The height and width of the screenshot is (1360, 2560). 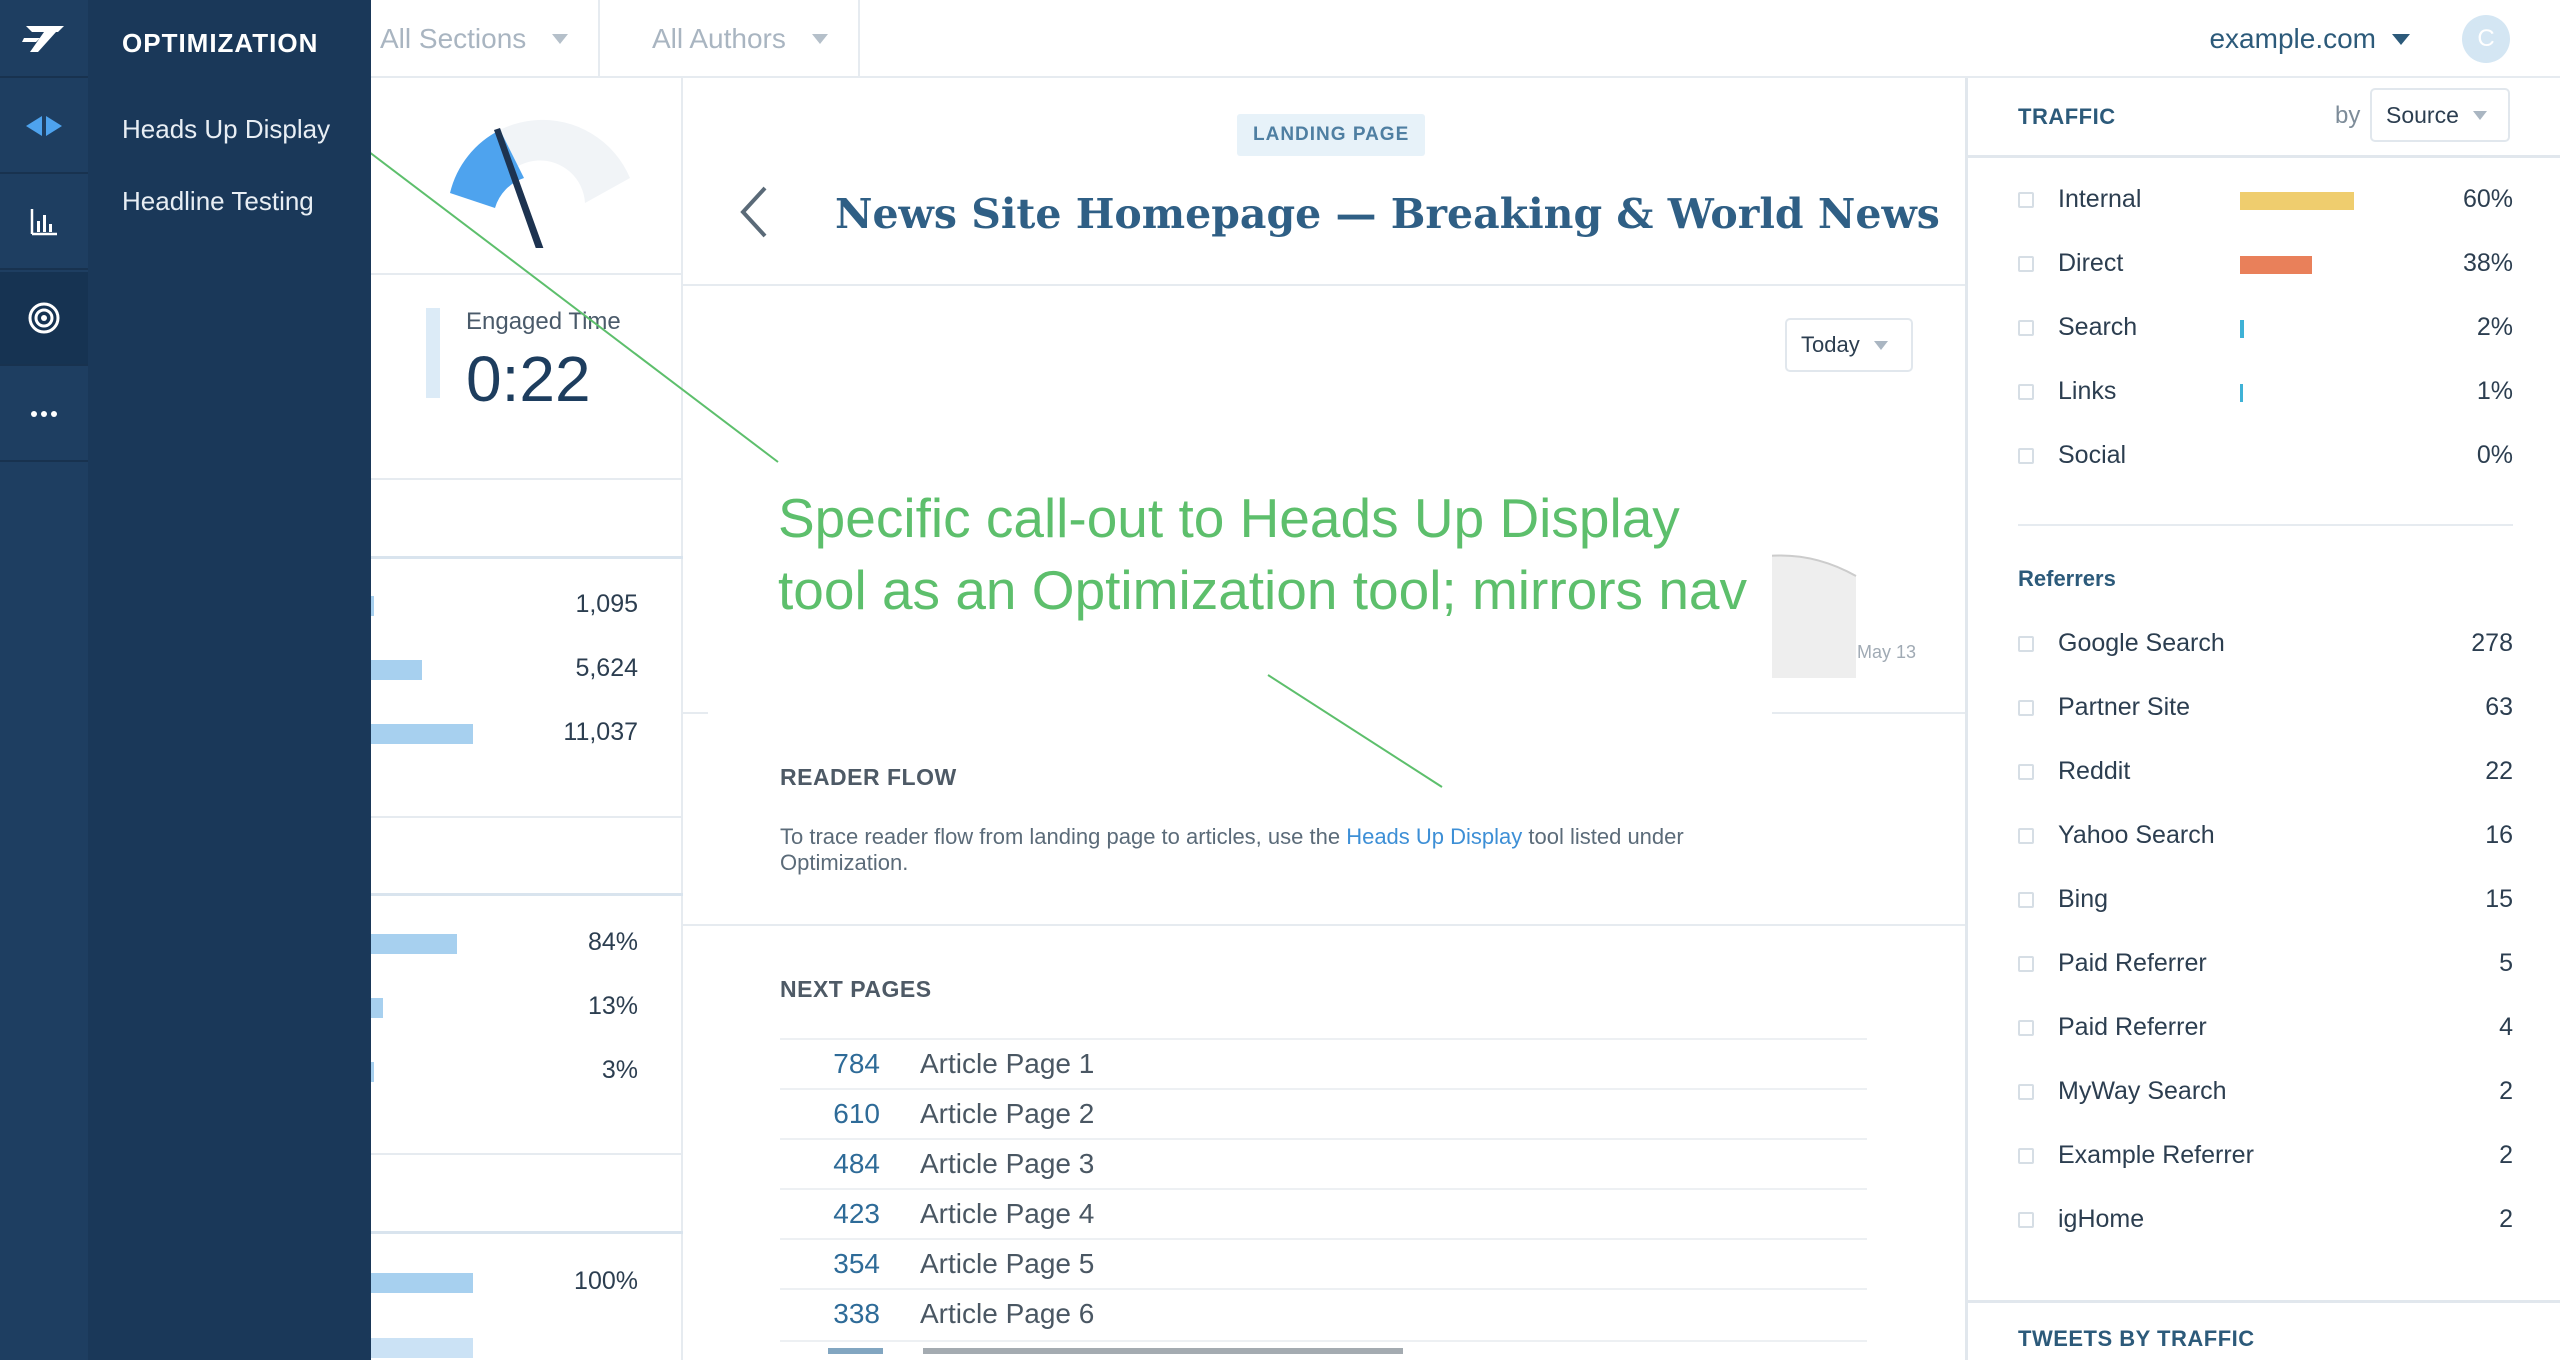 I want to click on flyout-item-headline-testing: Headline Testing, so click(x=218, y=201).